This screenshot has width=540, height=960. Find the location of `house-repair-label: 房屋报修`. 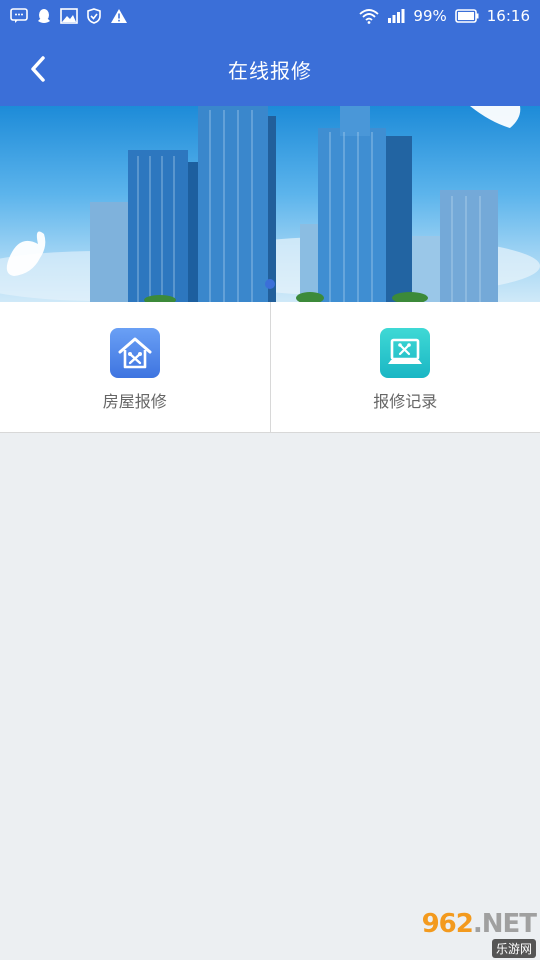

house-repair-label: 房屋报修 is located at coordinates (134, 401).